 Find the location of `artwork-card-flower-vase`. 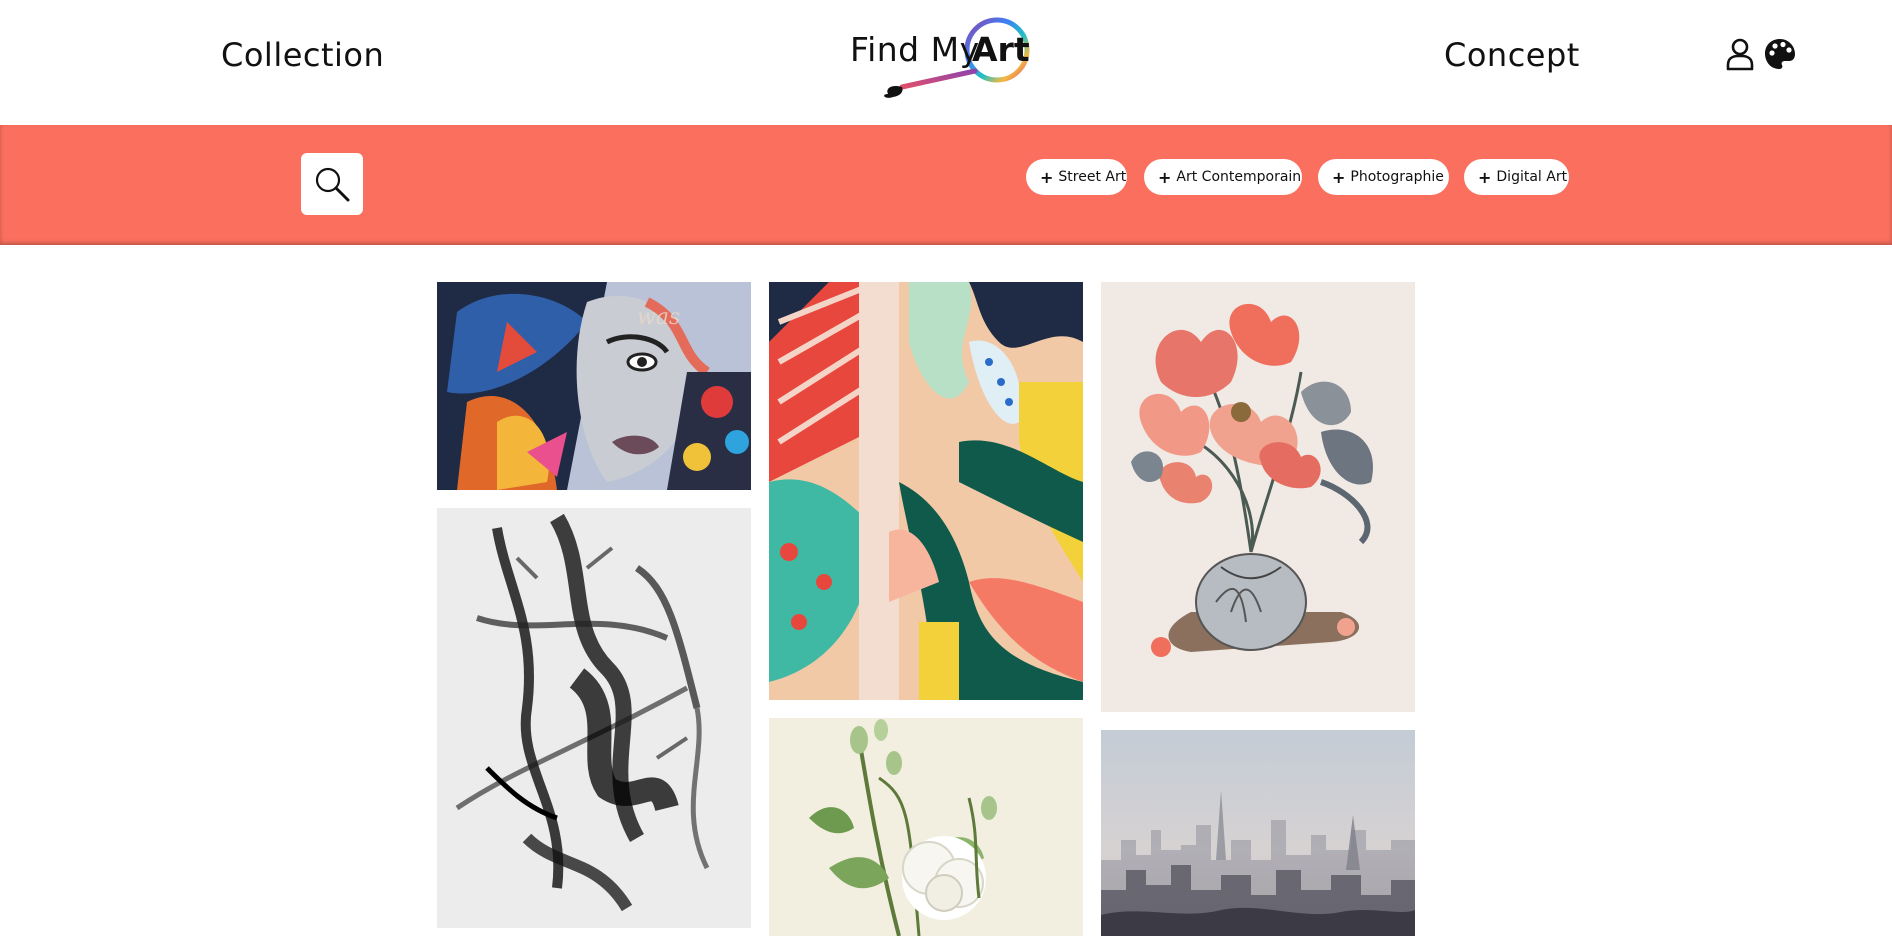

artwork-card-flower-vase is located at coordinates (1258, 497).